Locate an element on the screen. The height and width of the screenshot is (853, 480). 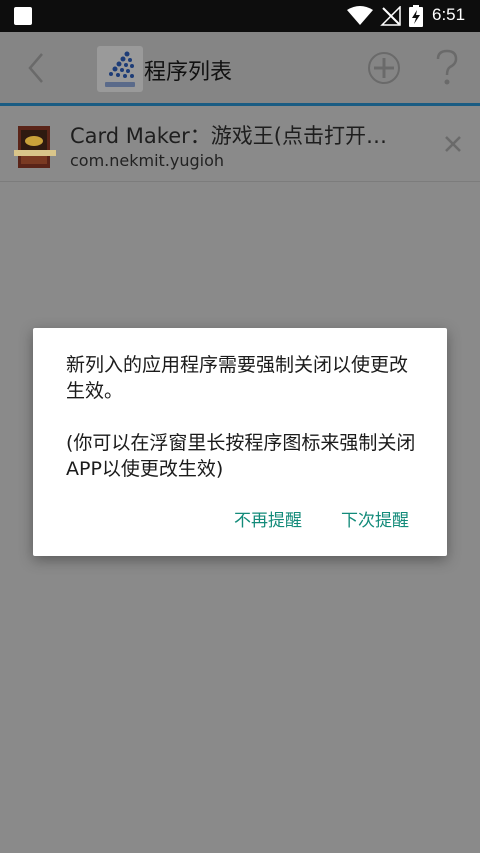
remove-icon is located at coordinates (453, 144).